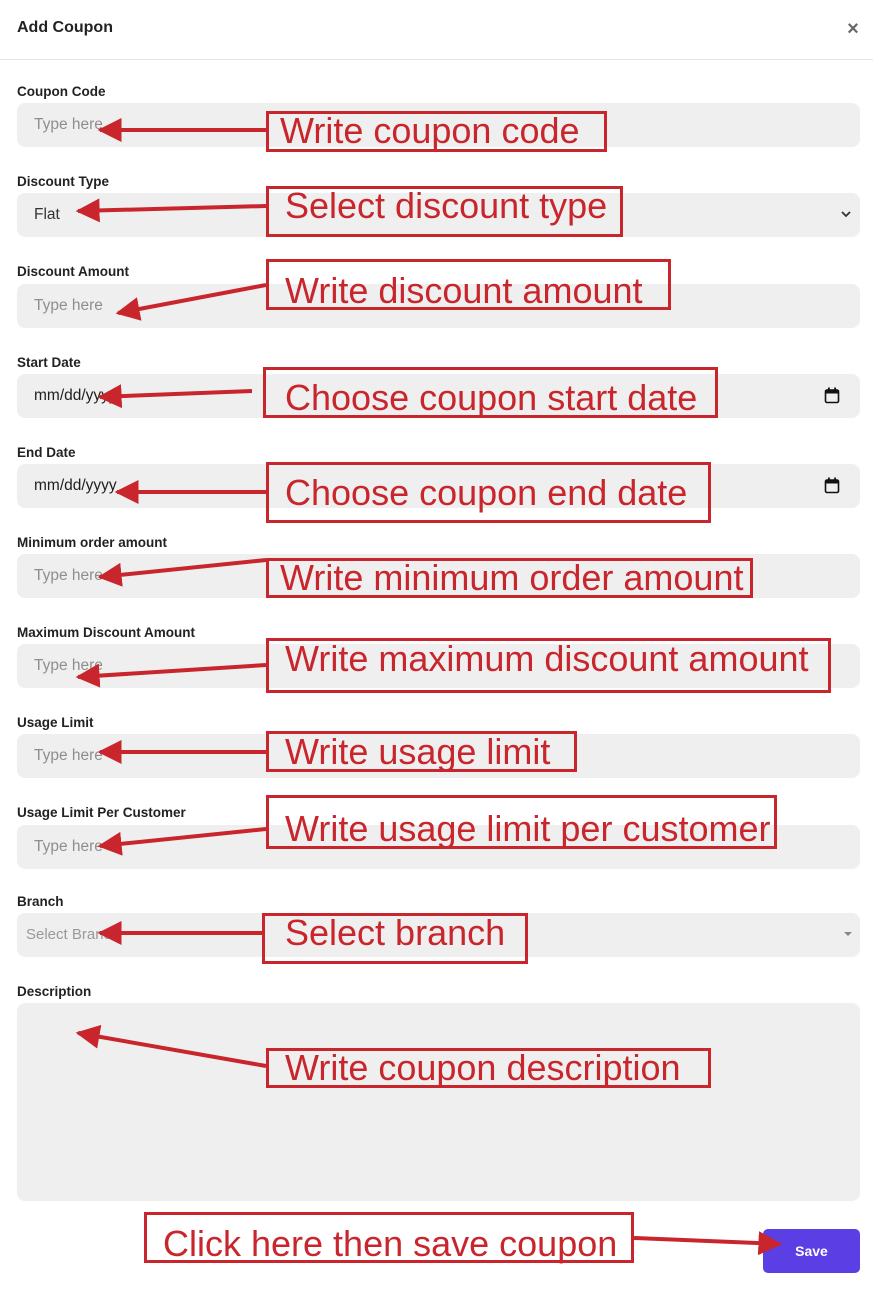 The width and height of the screenshot is (873, 1290). What do you see at coordinates (547, 658) in the screenshot?
I see `annotation-text: Write maximum discount amount` at bounding box center [547, 658].